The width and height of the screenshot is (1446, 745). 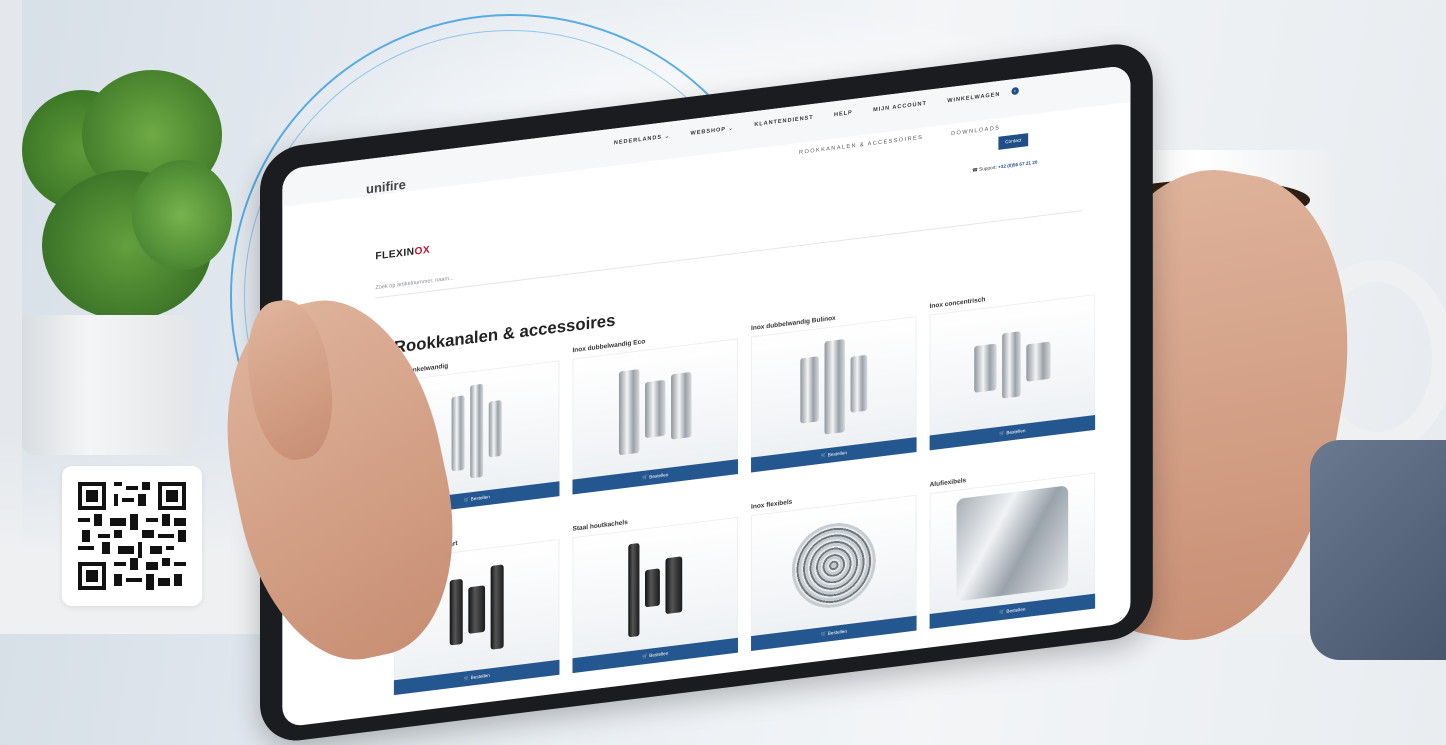 I want to click on category-card: Inox flexibels 🛒 Bestellen, so click(x=834, y=567).